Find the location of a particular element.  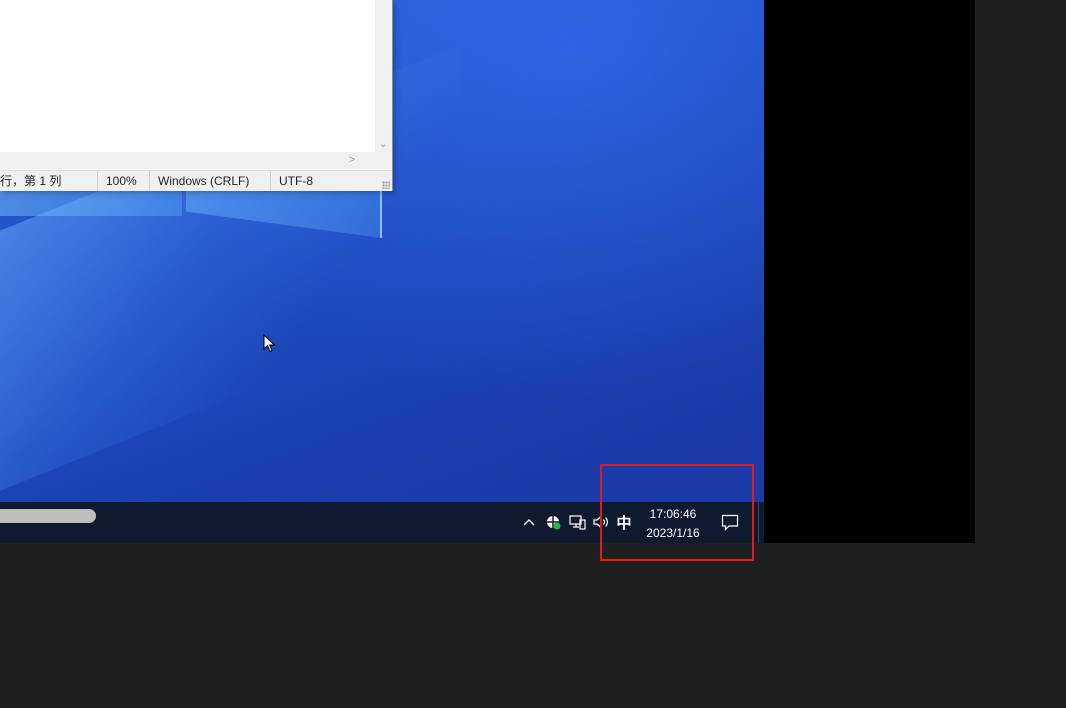

scroll-right-icon: > is located at coordinates (352, 160).